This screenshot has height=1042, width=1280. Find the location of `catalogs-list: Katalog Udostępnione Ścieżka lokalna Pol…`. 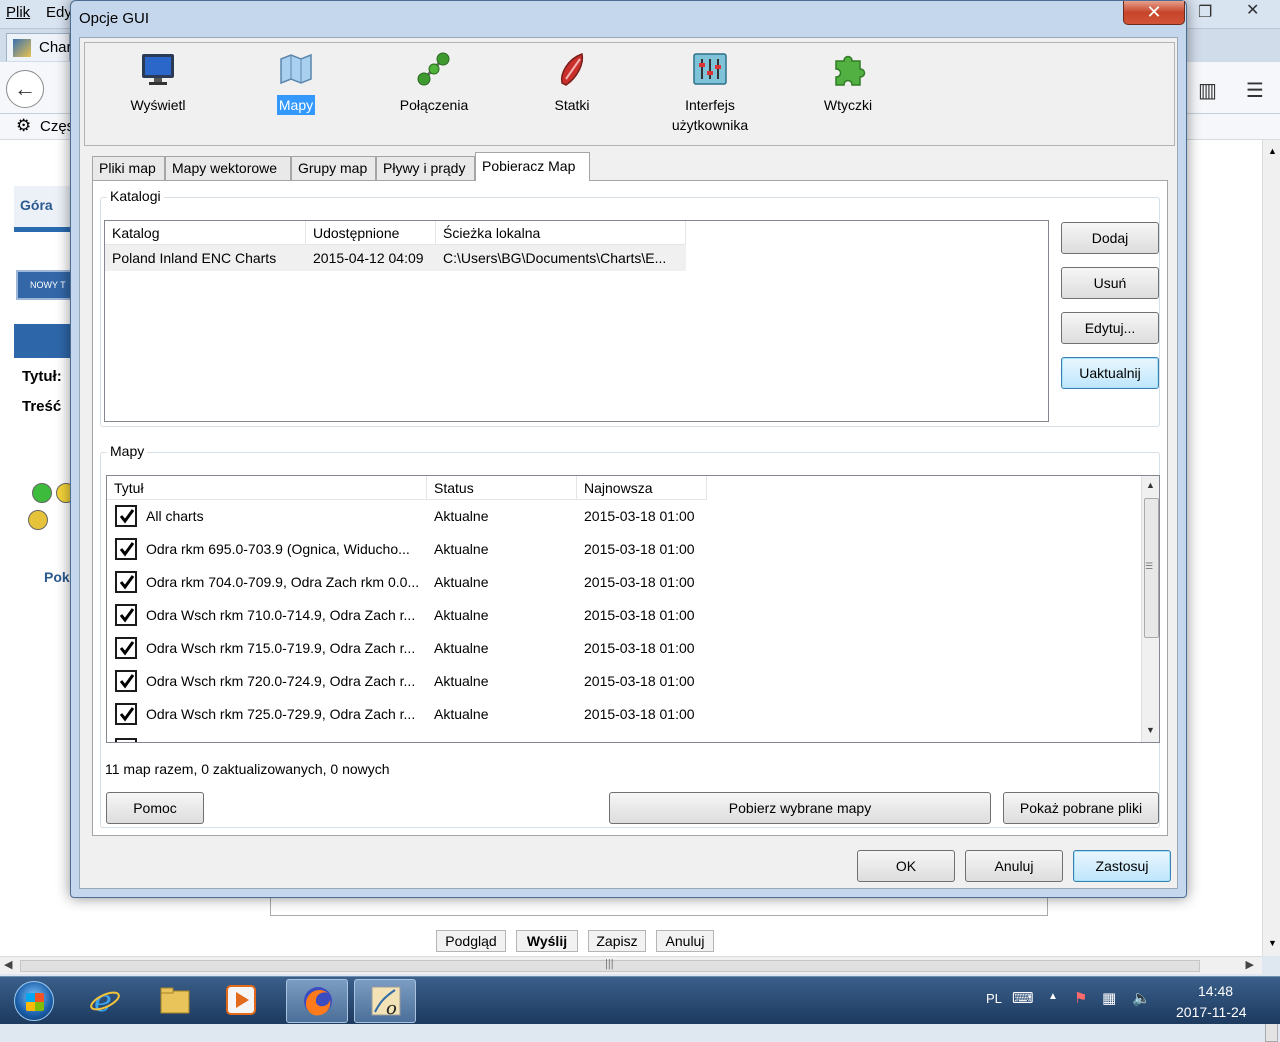

catalogs-list: Katalog Udostępnione Ścieżka lokalna Pol… is located at coordinates (576, 321).